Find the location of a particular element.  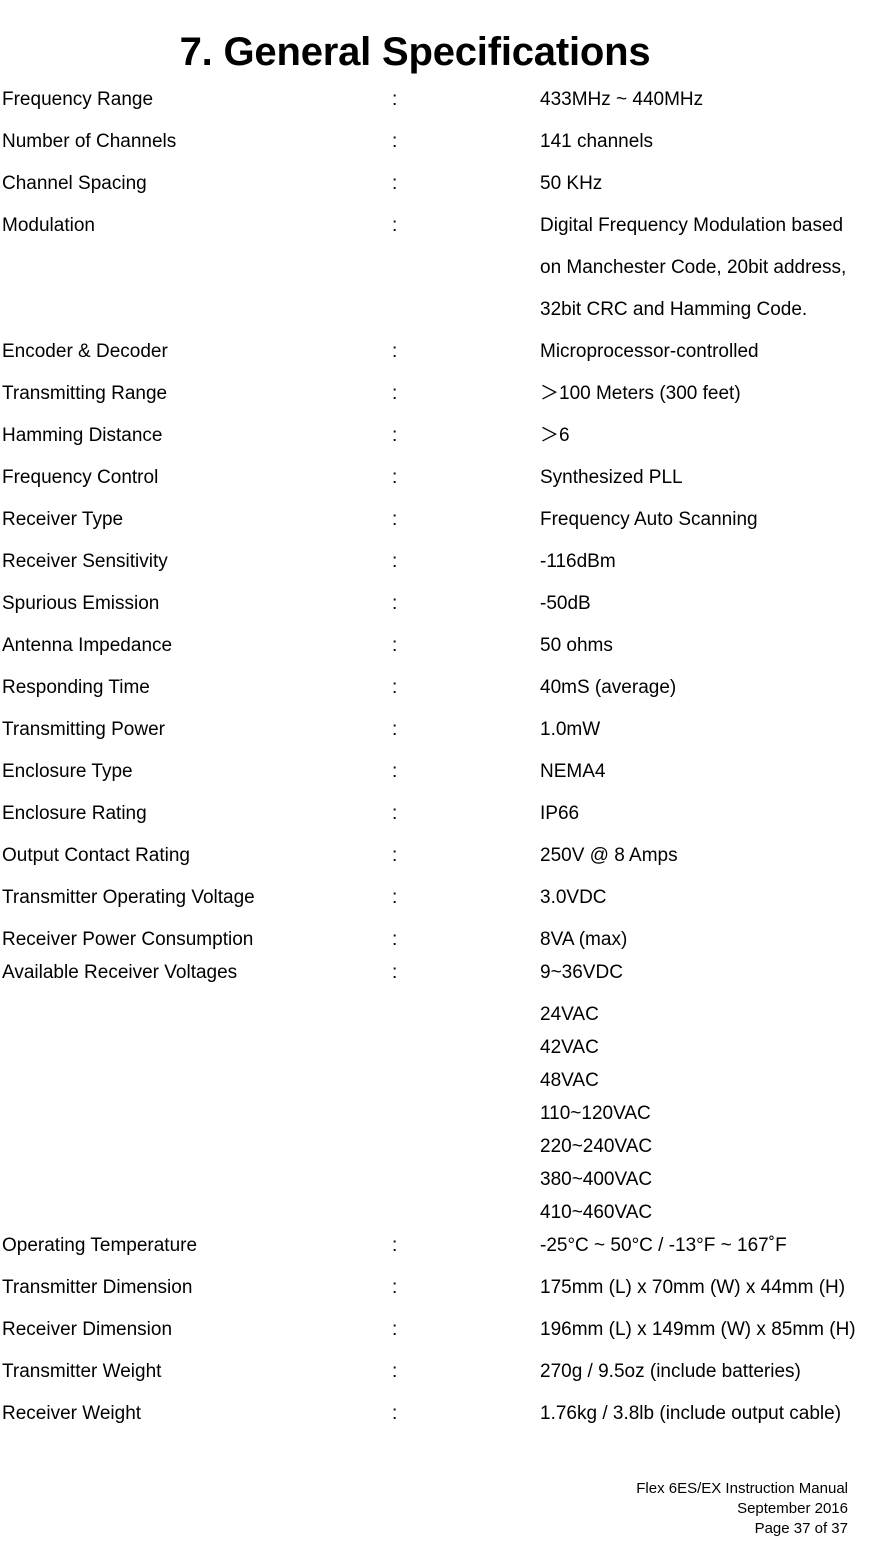

spec-sub-value-row: 48VAC is located at coordinates (444, 1085).